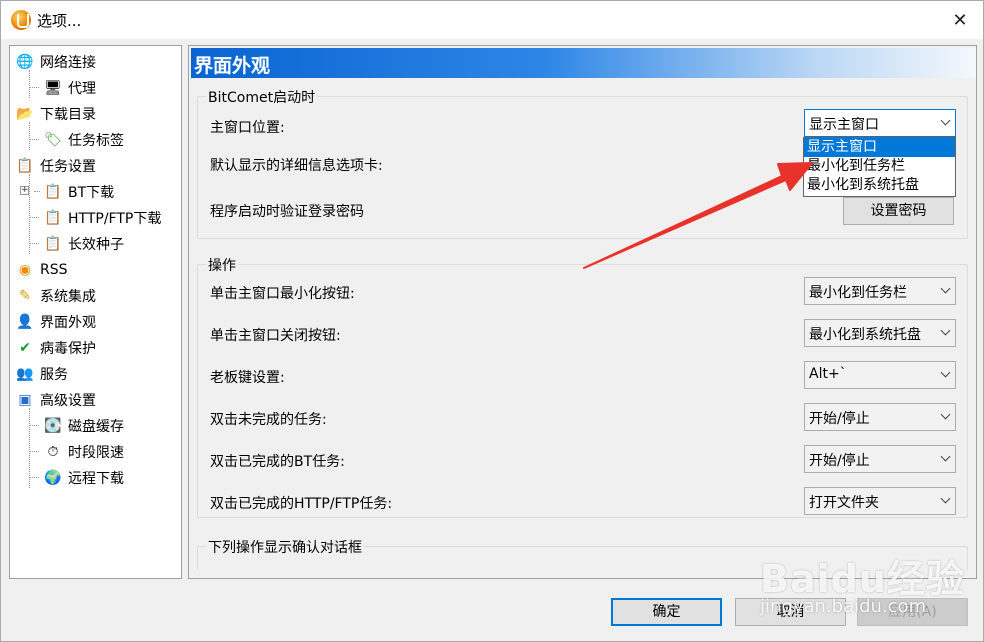 This screenshot has width=984, height=642. Describe the element at coordinates (862, 579) in the screenshot. I see `baidu-watermark: Baidu经验` at that location.